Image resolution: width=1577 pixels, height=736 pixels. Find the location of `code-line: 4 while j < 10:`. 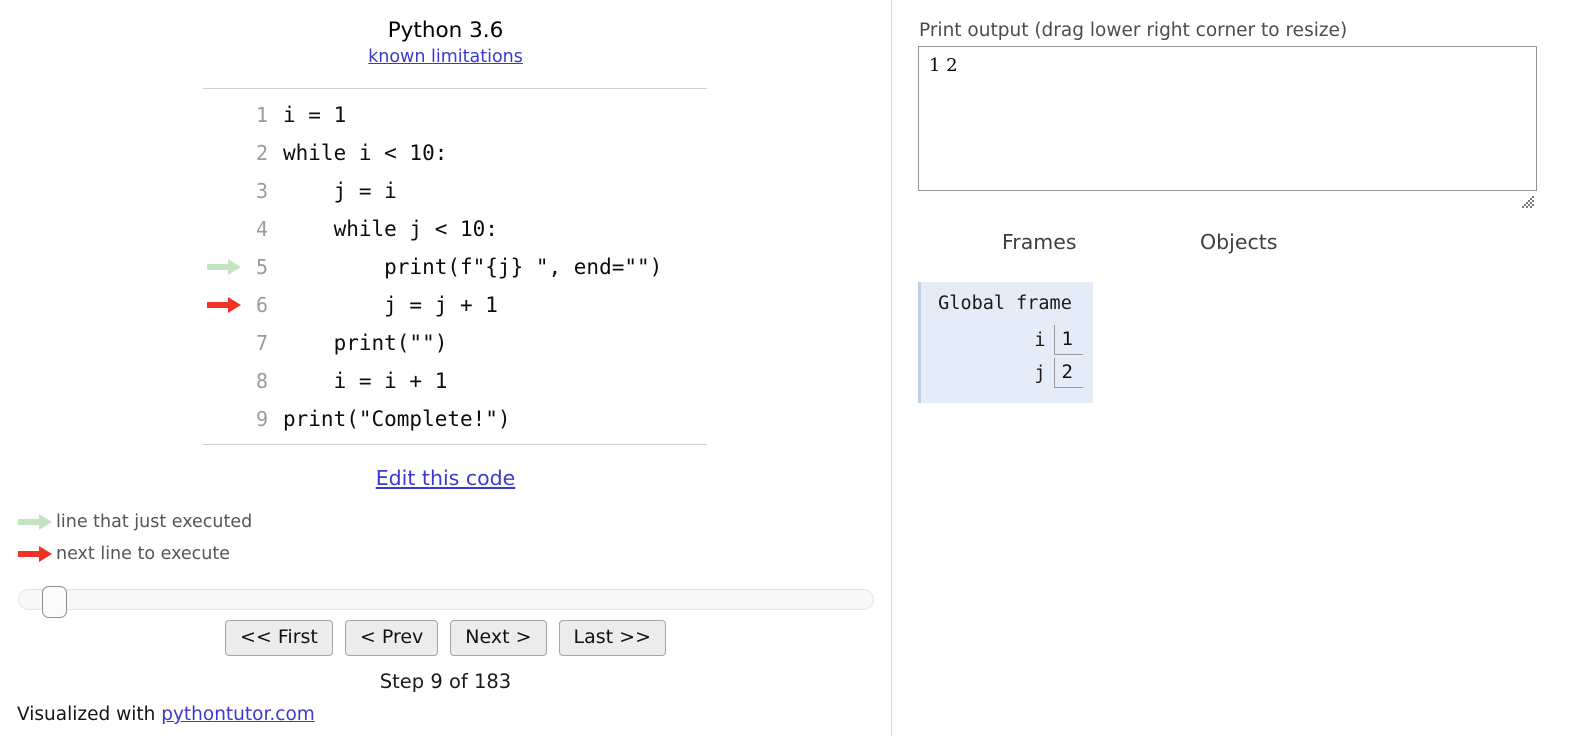

code-line: 4 while j < 10: is located at coordinates (455, 229).